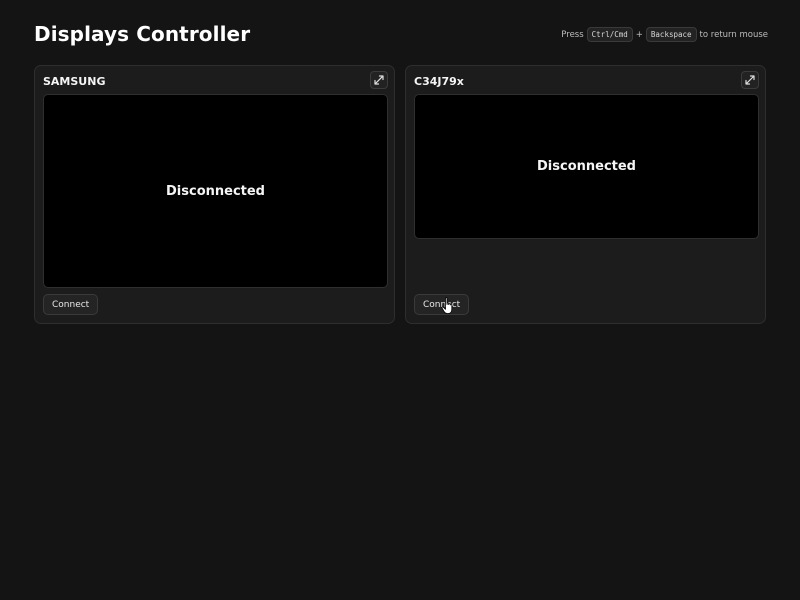 This screenshot has height=600, width=800. What do you see at coordinates (609, 34) in the screenshot?
I see `key-ctrl-cmd: Ctrl/Cmd` at bounding box center [609, 34].